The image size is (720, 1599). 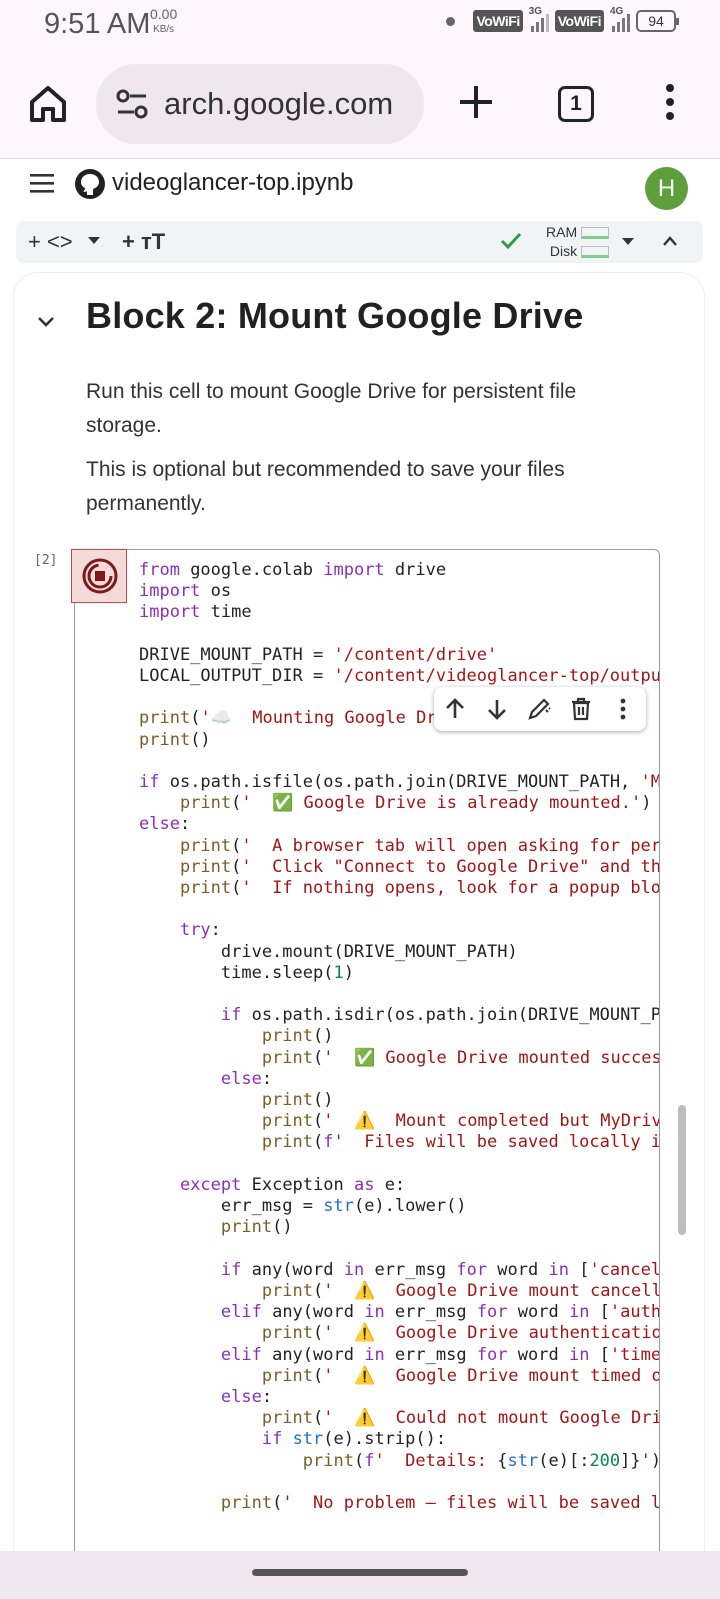 What do you see at coordinates (511, 241) in the screenshot?
I see `connected-check-icon` at bounding box center [511, 241].